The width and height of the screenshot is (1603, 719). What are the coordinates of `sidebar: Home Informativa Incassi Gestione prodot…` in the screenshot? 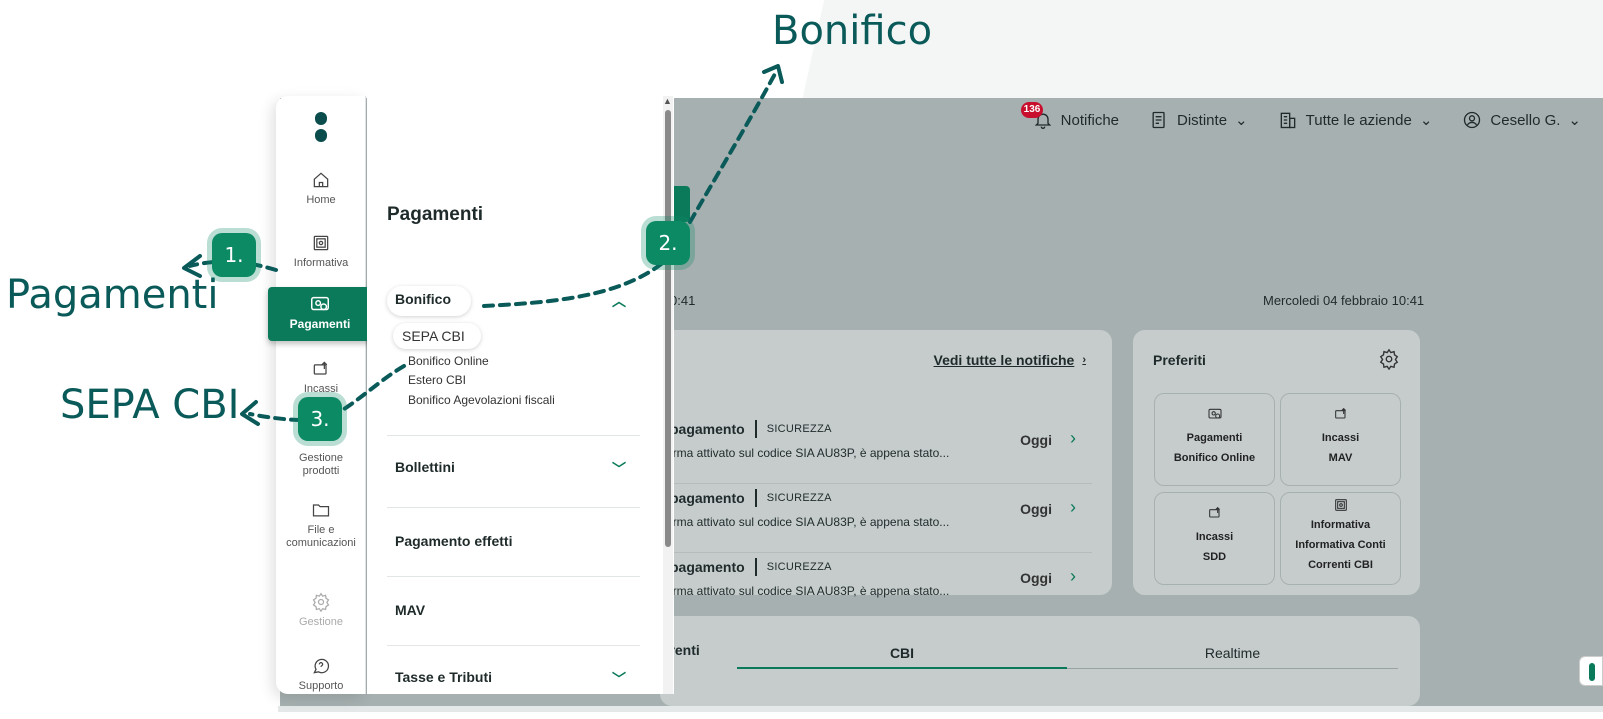 It's located at (321, 395).